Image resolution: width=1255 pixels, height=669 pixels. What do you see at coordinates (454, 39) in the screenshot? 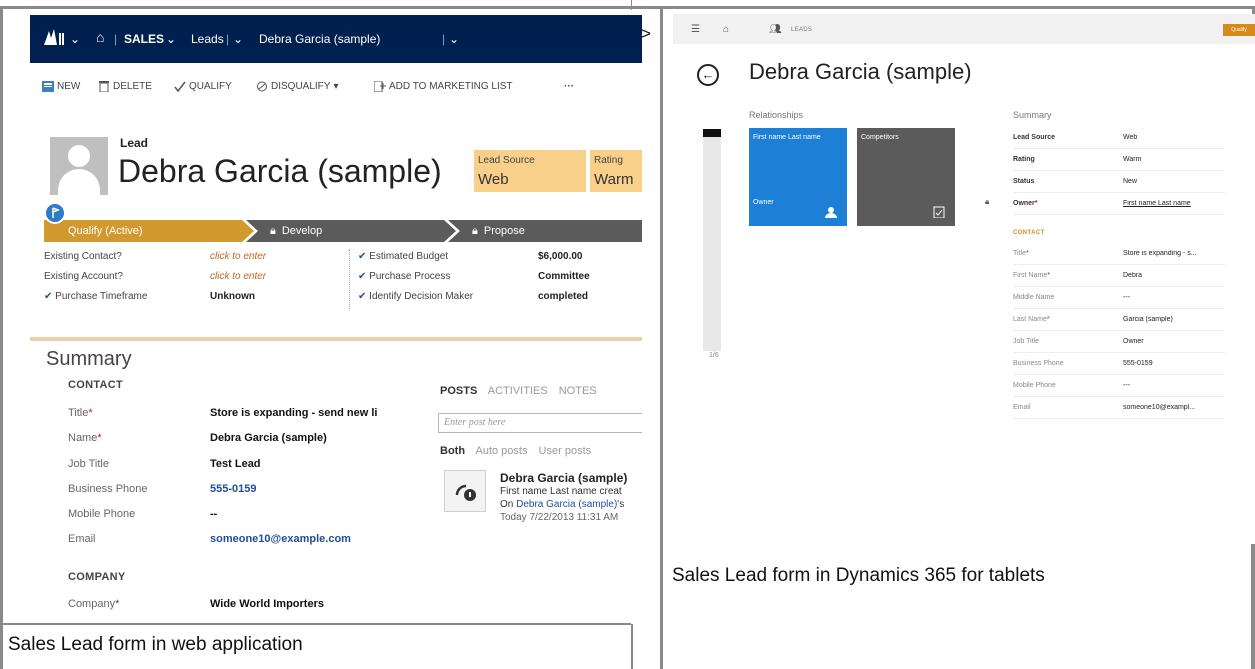
I see `nav-record-caret-icon: ⌄` at bounding box center [454, 39].